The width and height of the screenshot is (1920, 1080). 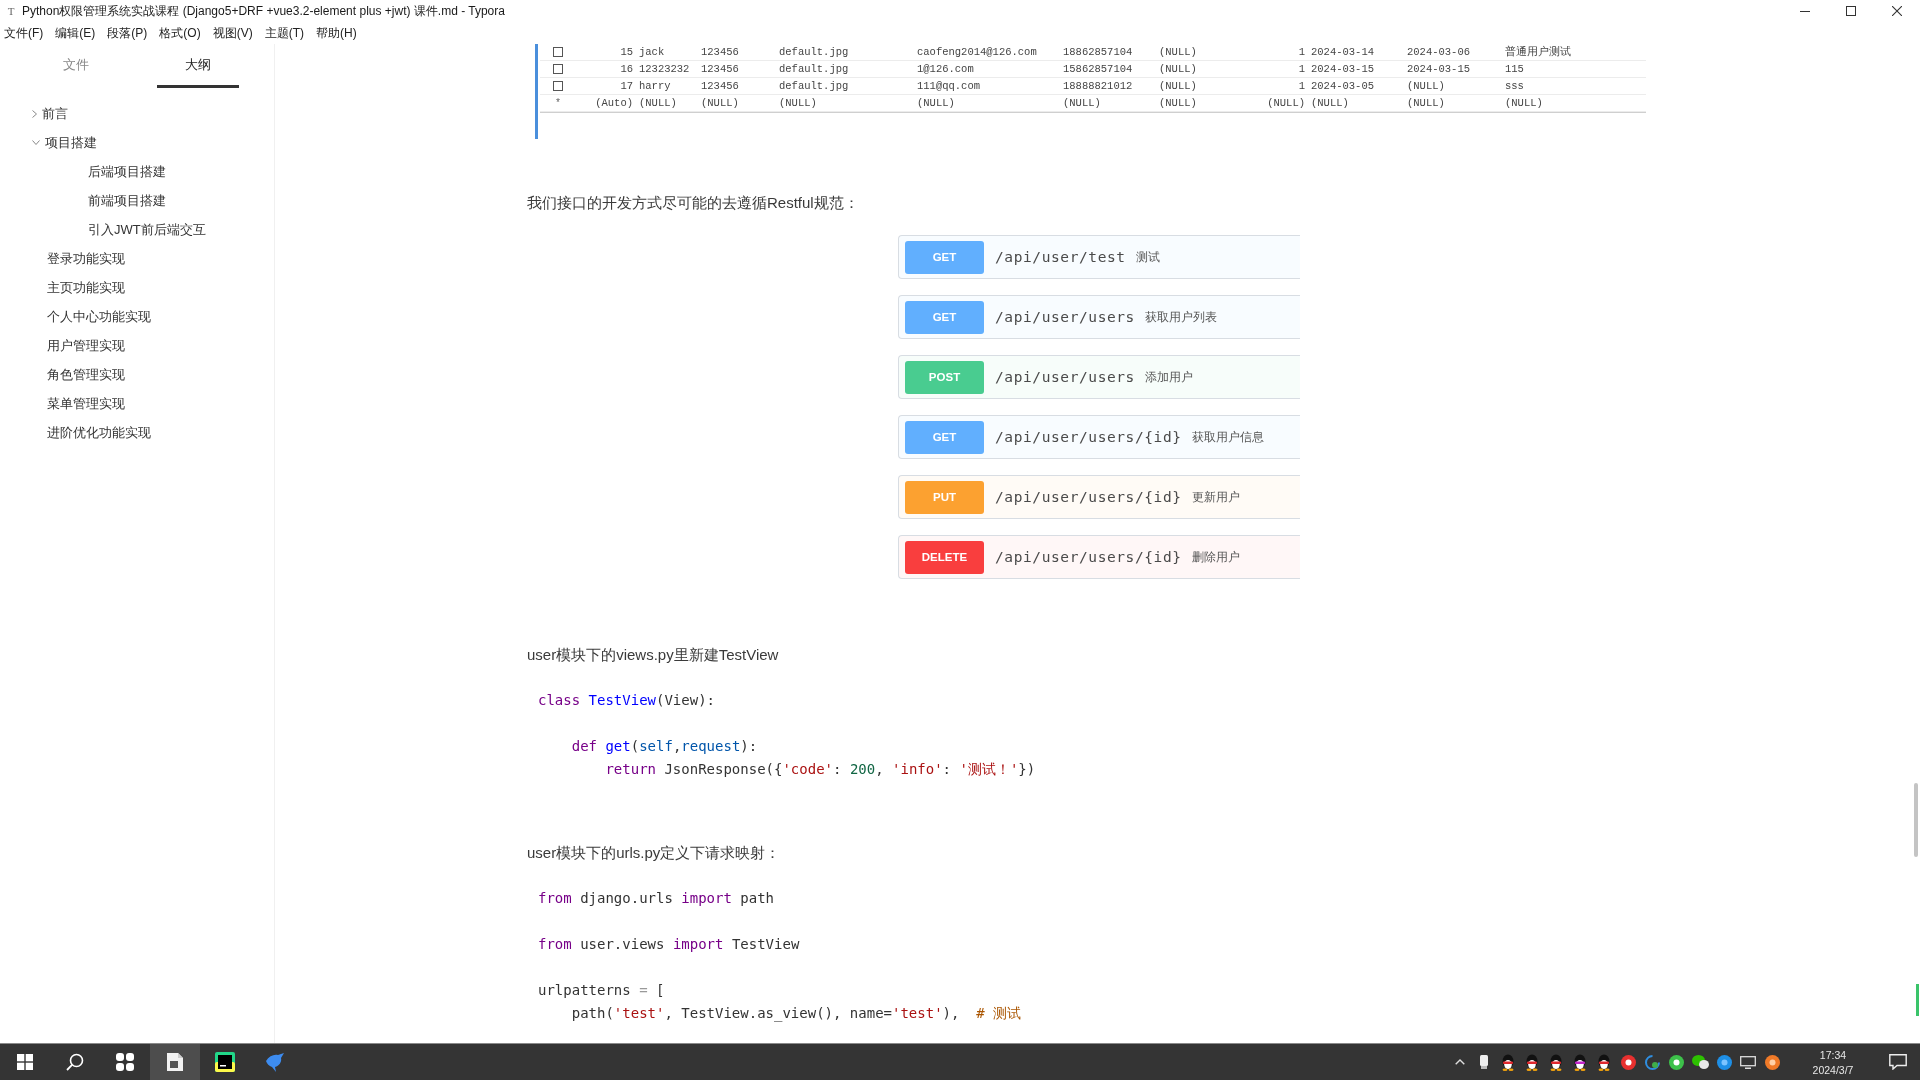 I want to click on app-icon: T, so click(x=11, y=11).